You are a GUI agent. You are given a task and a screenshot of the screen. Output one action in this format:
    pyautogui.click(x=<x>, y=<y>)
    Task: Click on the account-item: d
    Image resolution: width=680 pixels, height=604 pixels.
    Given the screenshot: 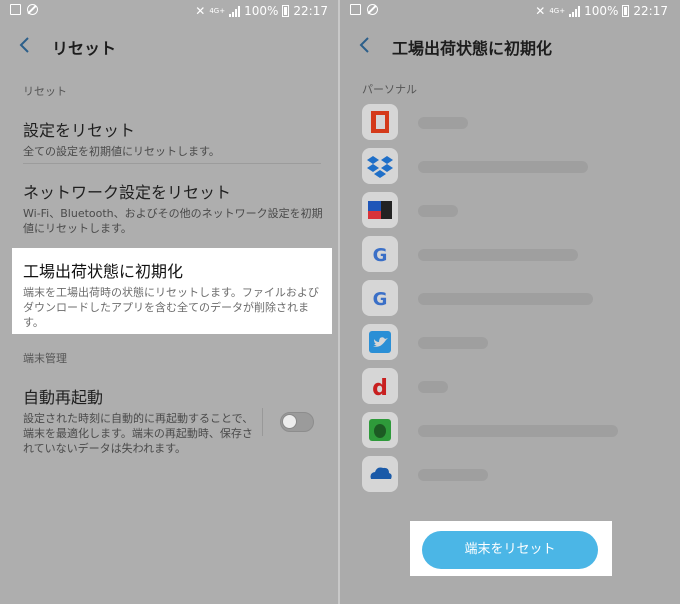 What is the action you would take?
    pyautogui.click(x=512, y=387)
    